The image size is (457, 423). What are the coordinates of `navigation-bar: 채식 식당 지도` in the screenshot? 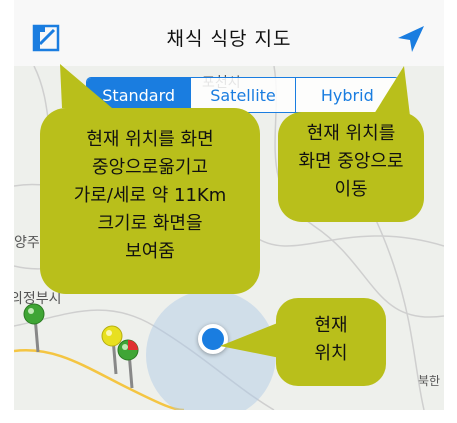 It's located at (229, 33).